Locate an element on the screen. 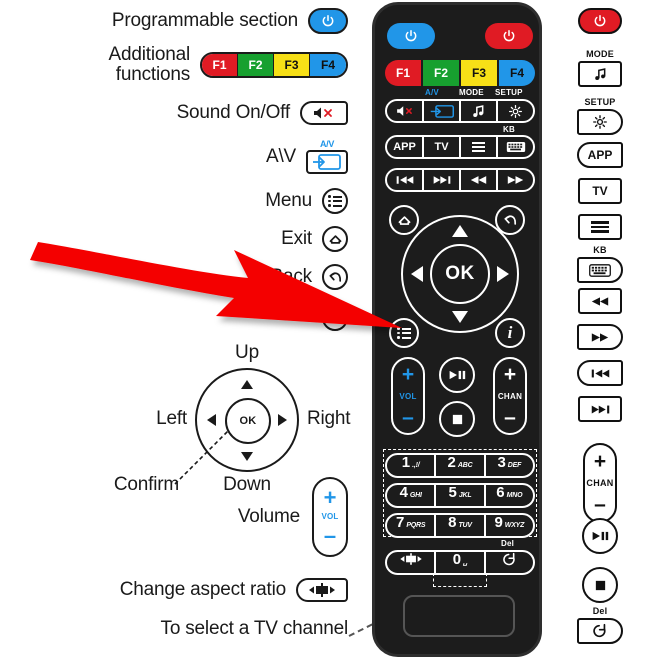  remote-function-row: F1 F2 F3 F4 is located at coordinates (460, 73).